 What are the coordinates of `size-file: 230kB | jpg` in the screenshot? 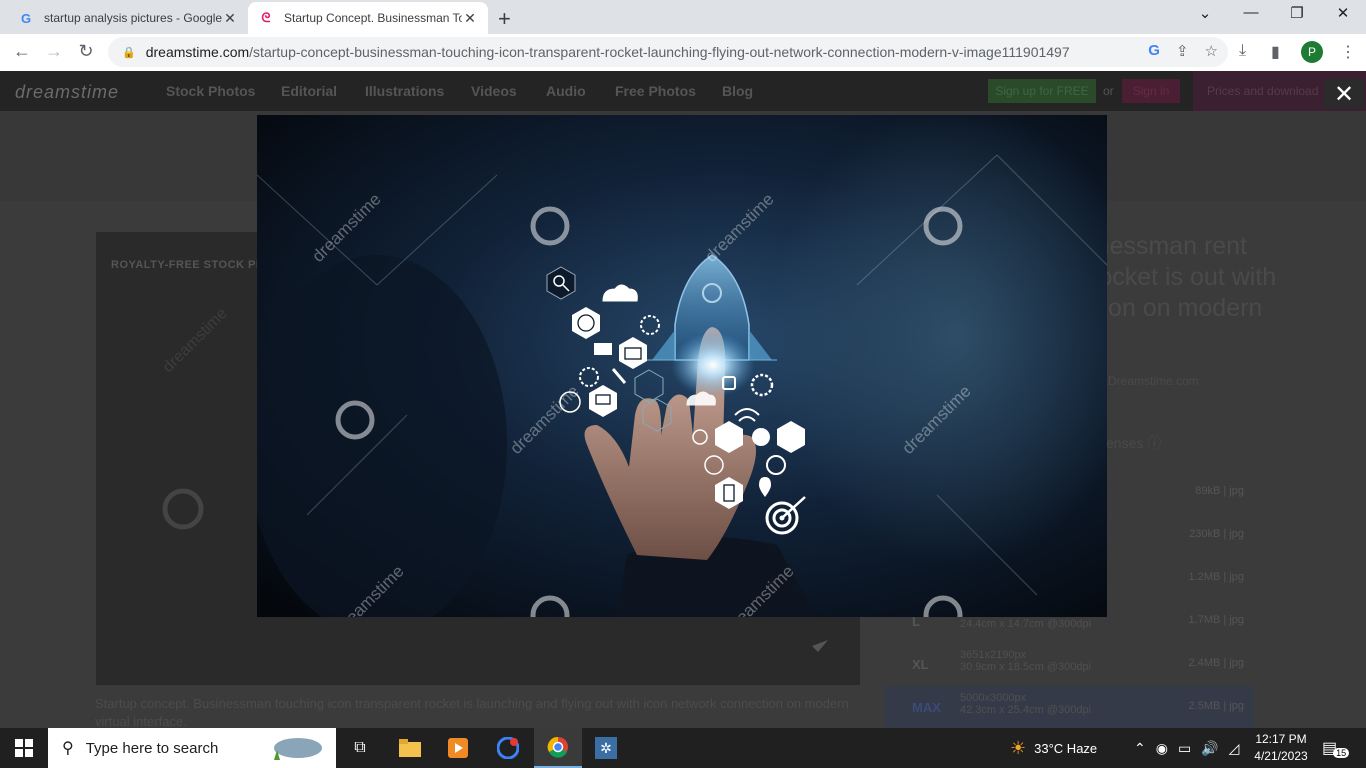 It's located at (1216, 534).